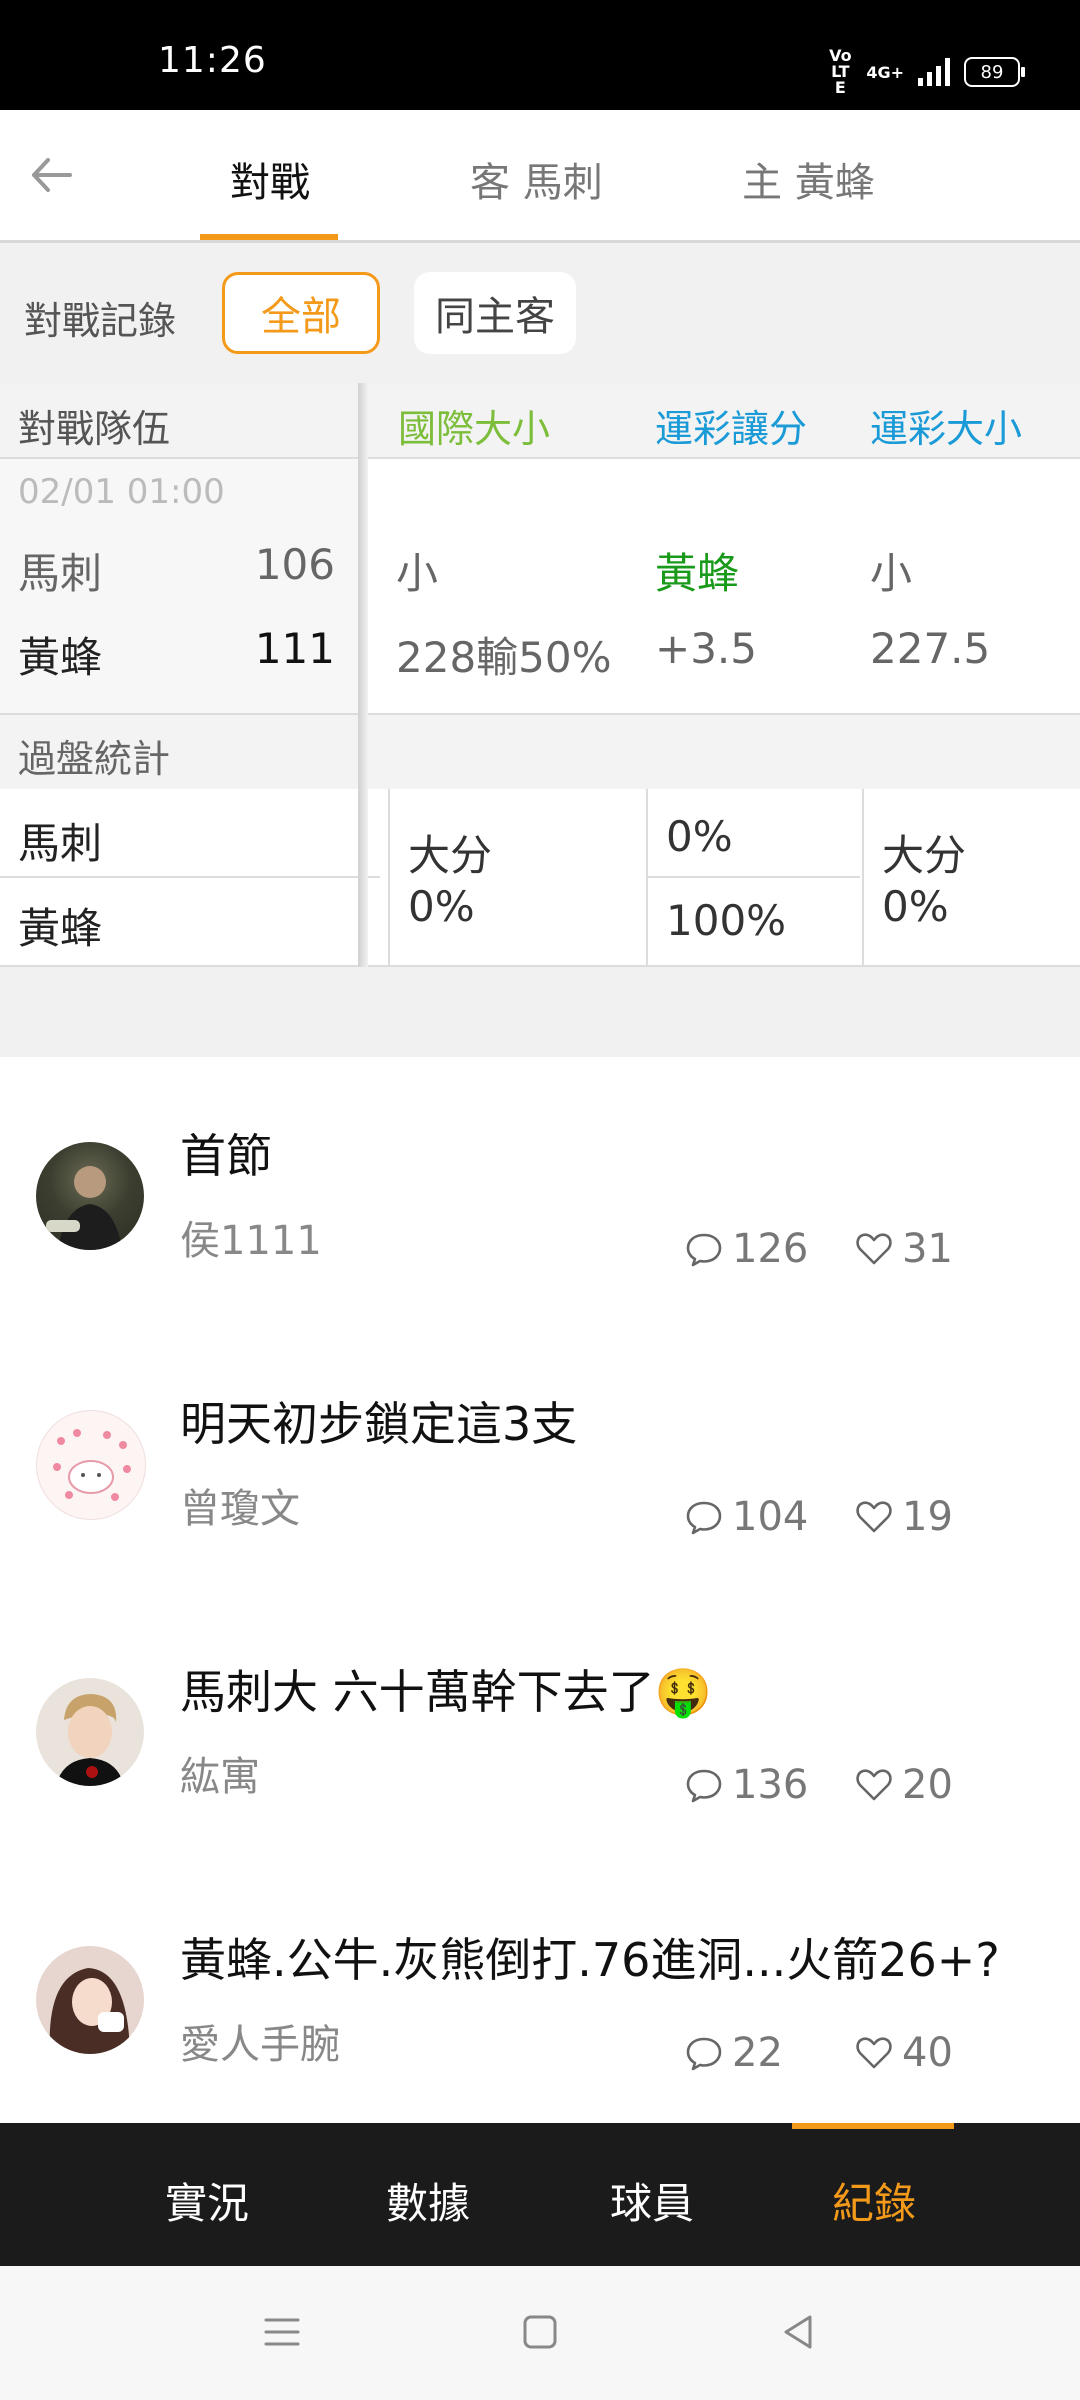  I want to click on stats-total-label: 大分, so click(924, 855).